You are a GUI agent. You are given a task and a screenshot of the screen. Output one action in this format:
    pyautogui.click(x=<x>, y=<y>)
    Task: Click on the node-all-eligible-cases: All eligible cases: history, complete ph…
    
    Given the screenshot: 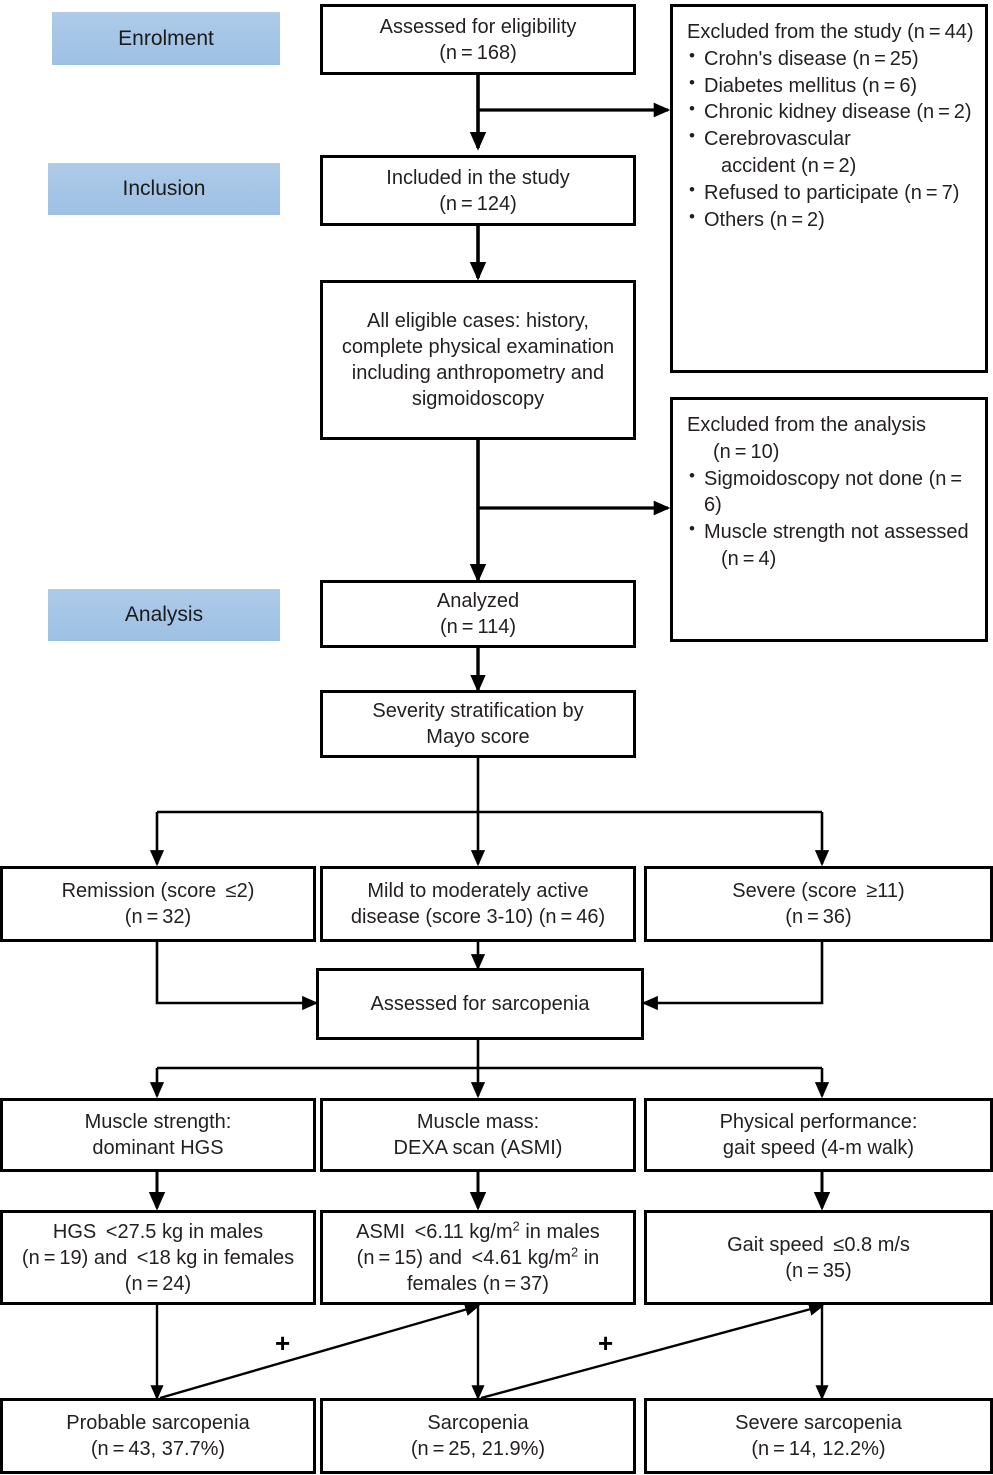 What is the action you would take?
    pyautogui.click(x=478, y=360)
    